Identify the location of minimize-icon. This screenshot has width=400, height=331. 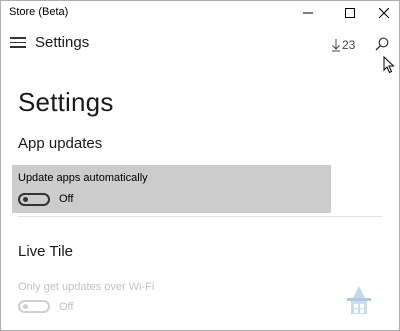
(308, 13).